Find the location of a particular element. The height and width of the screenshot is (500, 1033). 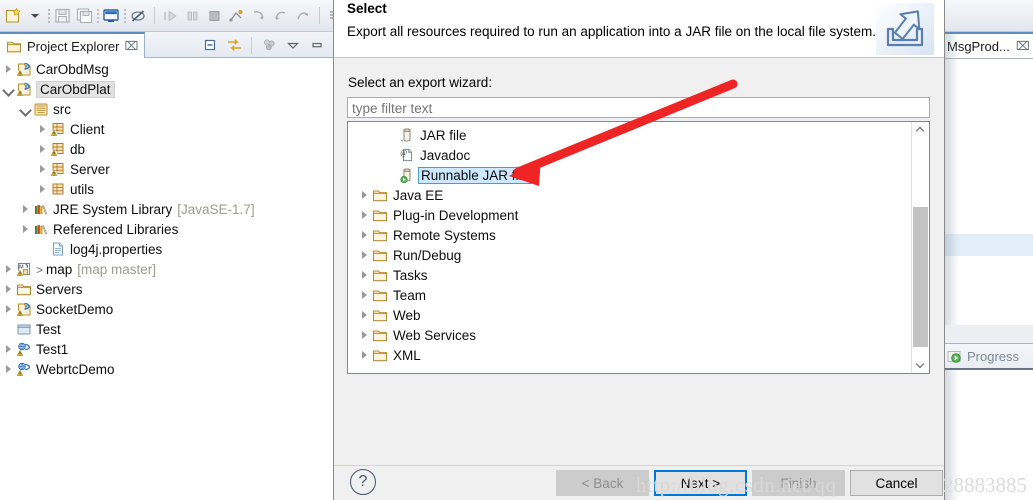

dropdown-arrow-icon is located at coordinates (35, 16).